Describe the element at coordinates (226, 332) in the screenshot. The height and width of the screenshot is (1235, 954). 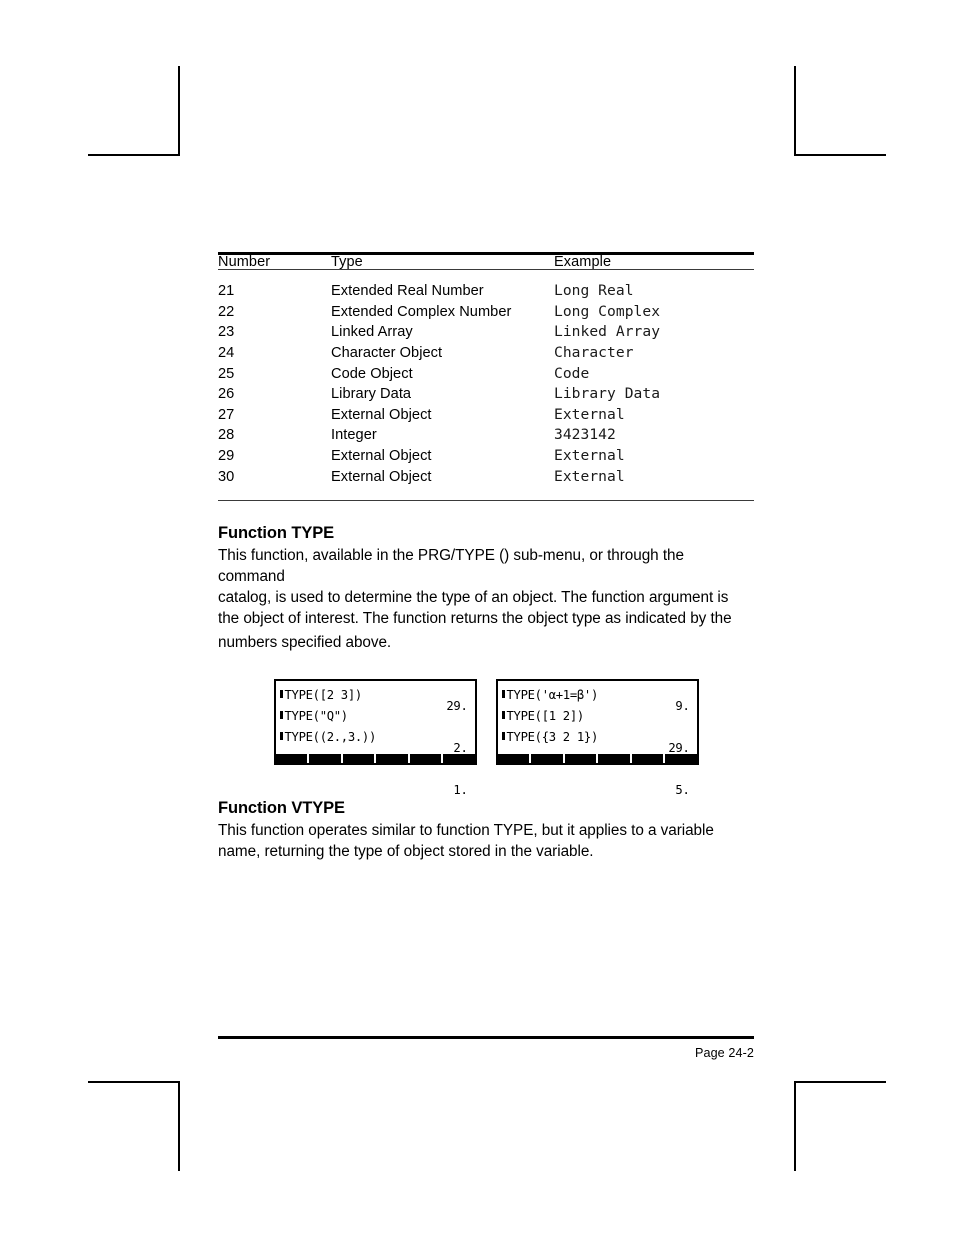
I see `cell-number: 23` at that location.